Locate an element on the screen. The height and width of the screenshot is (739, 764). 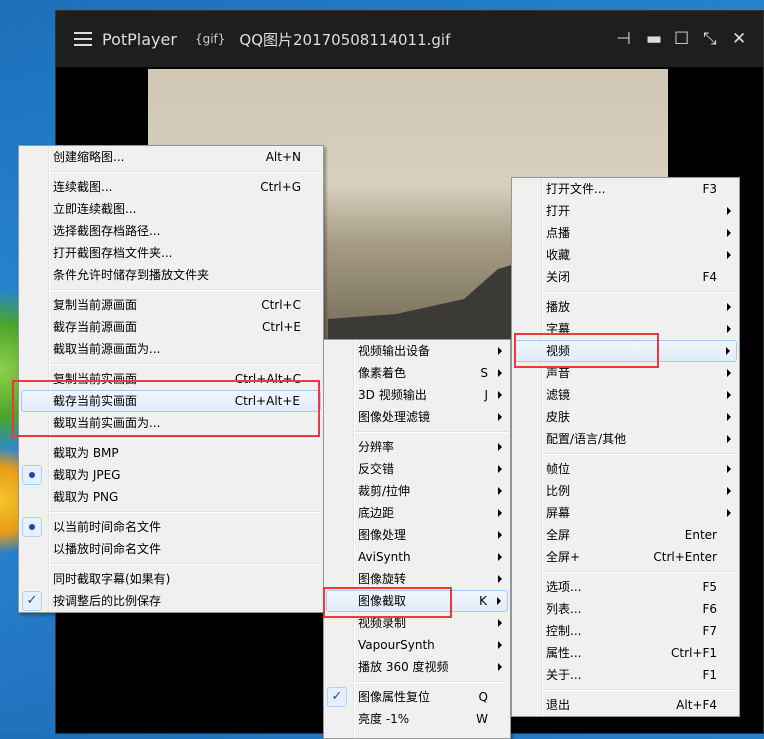
menu-item-label: 以当前时间命名文件 is located at coordinates (107, 527).